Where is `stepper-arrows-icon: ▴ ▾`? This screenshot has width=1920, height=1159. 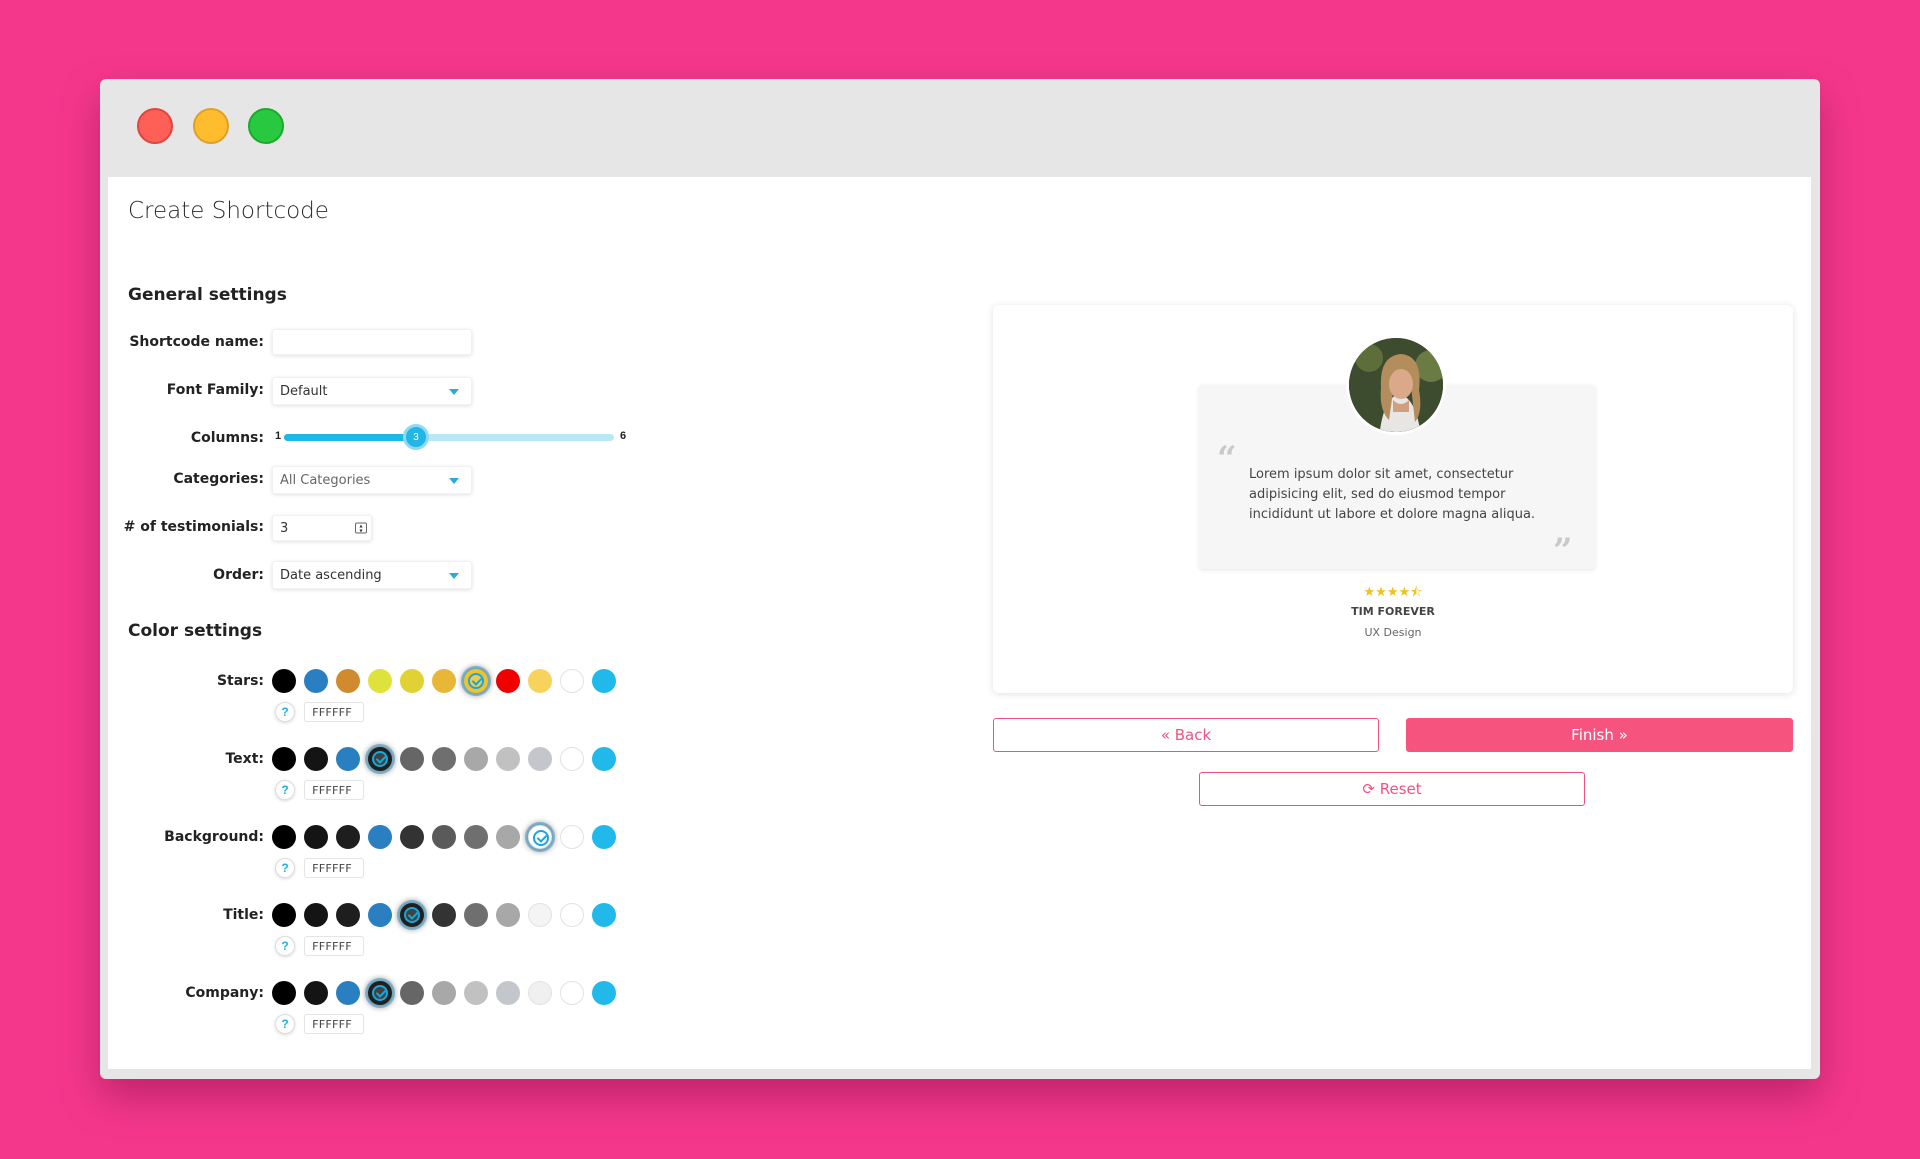
stepper-arrows-icon: ▴ ▾ is located at coordinates (361, 528).